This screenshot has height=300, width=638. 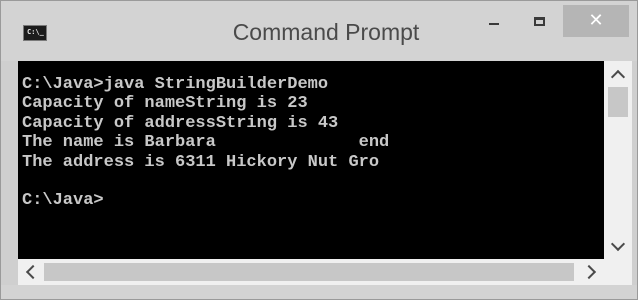 I want to click on scroll-right-button, so click(x=591, y=272).